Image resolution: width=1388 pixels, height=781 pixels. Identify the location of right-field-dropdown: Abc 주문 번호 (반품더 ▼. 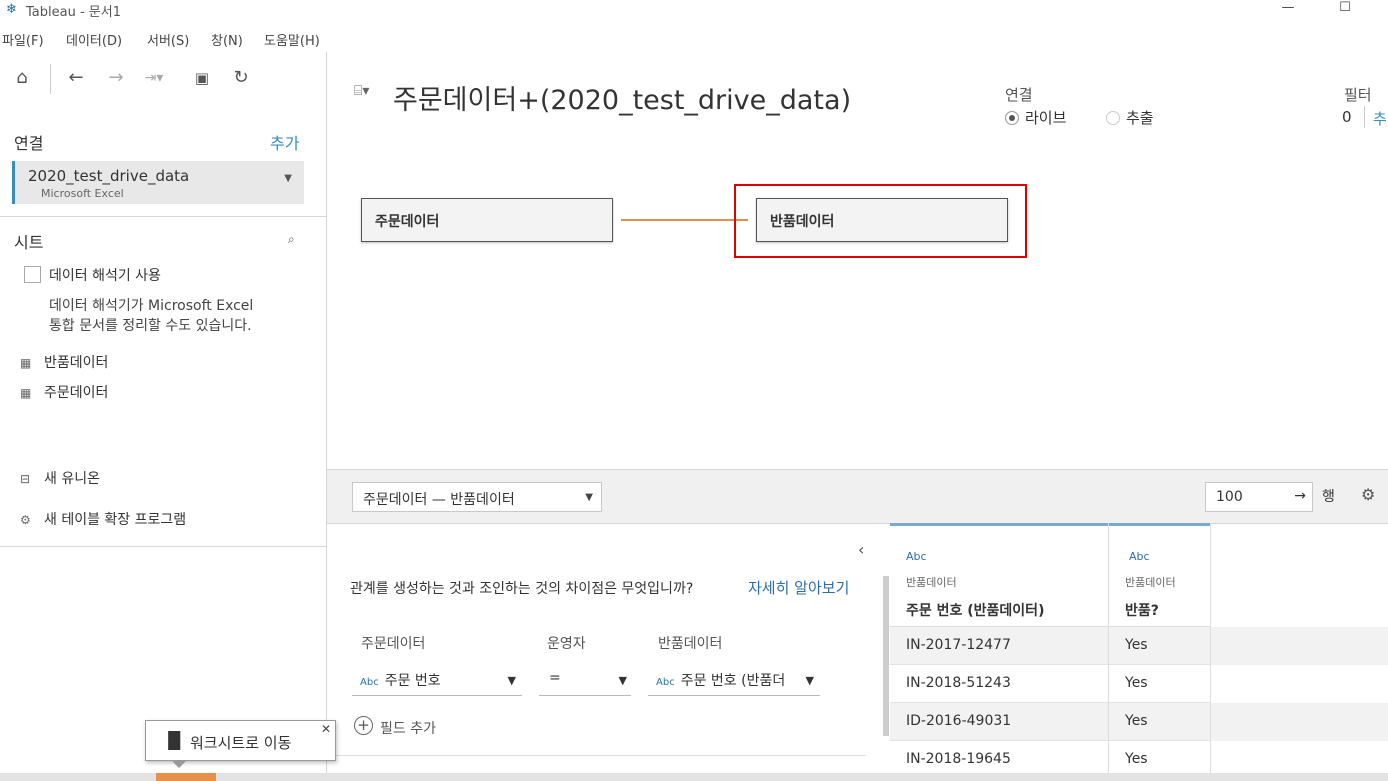
(734, 681).